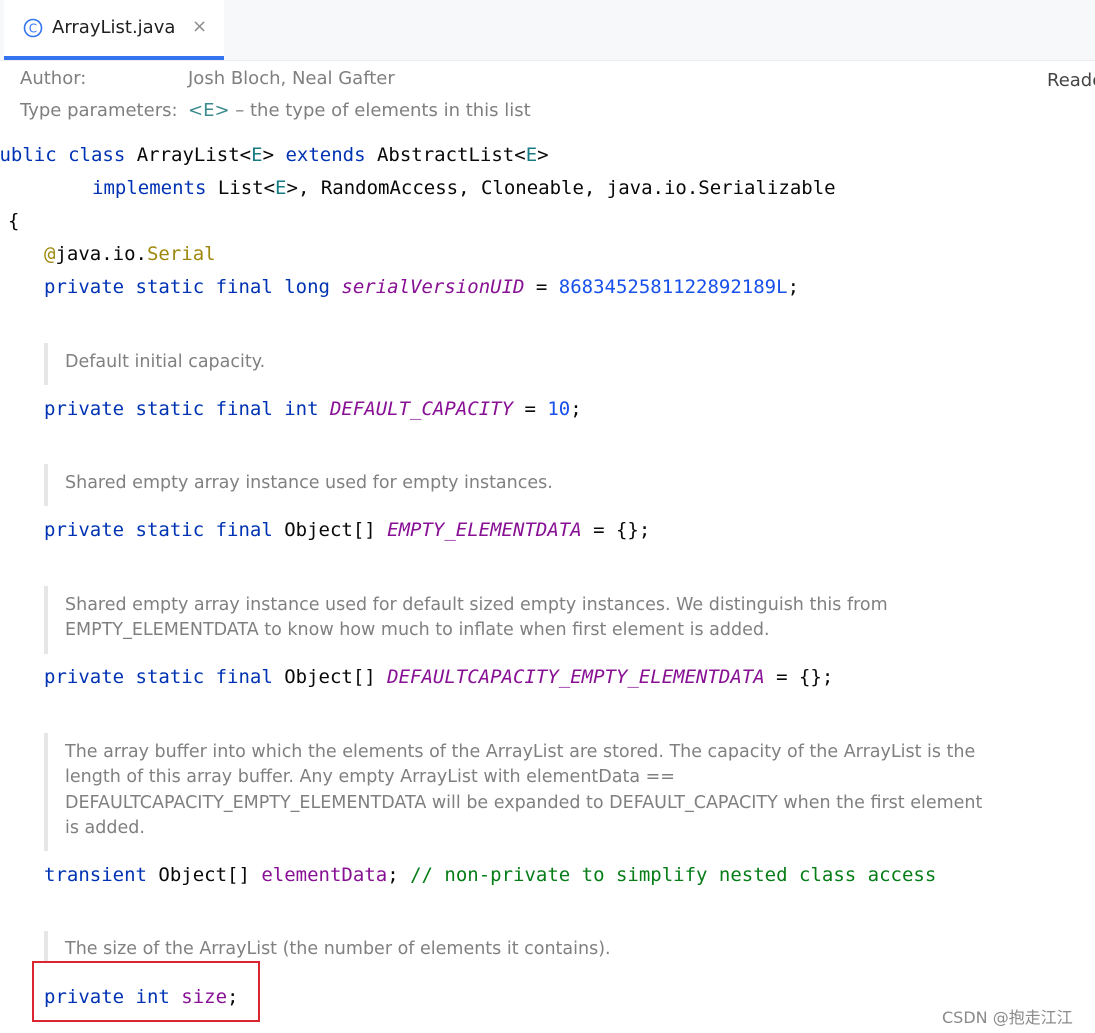 This screenshot has width=1095, height=1033. What do you see at coordinates (68, 155) in the screenshot?
I see `keyword-public-class: public class` at bounding box center [68, 155].